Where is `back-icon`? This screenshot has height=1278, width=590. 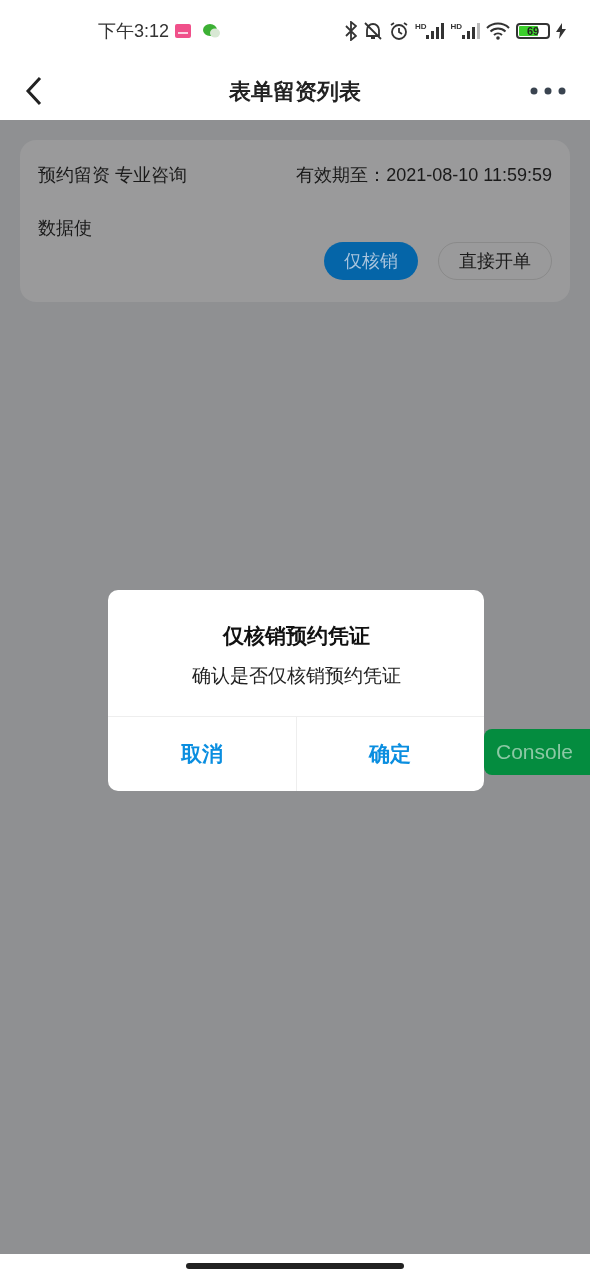 back-icon is located at coordinates (34, 91).